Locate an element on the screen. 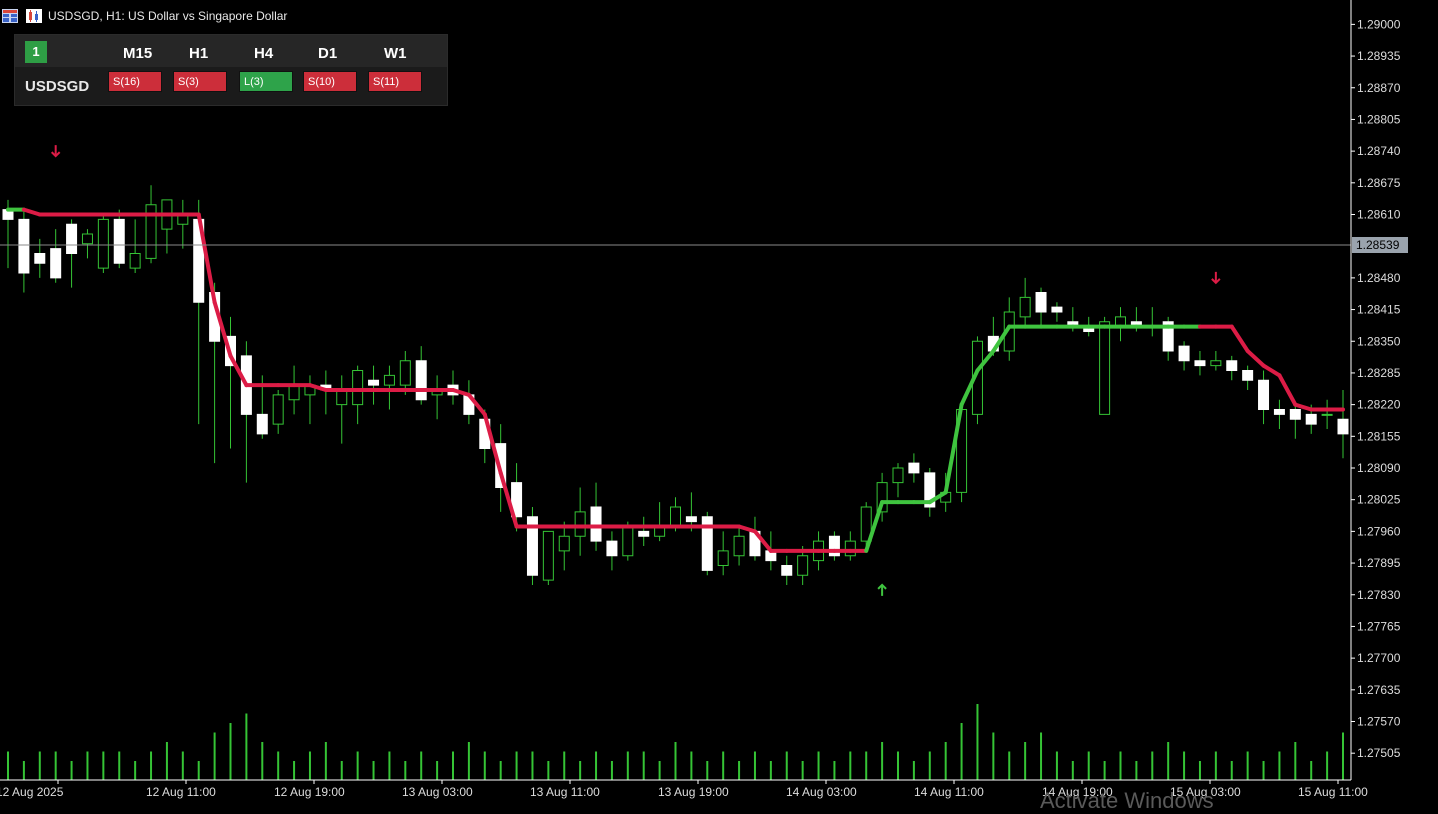 The image size is (1438, 814). activate-windows-watermark: Activate Windows is located at coordinates (1127, 800).